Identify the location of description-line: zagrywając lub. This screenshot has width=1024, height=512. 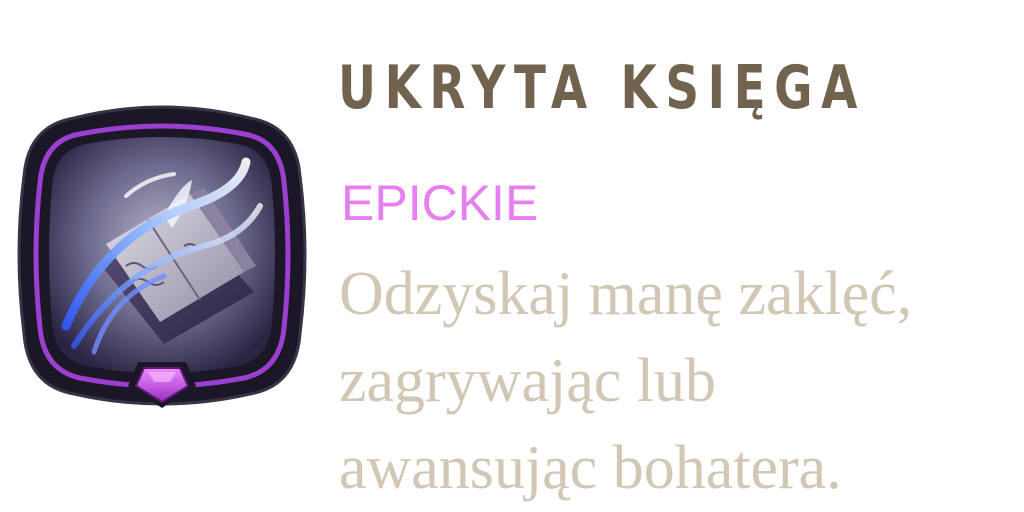
(527, 381).